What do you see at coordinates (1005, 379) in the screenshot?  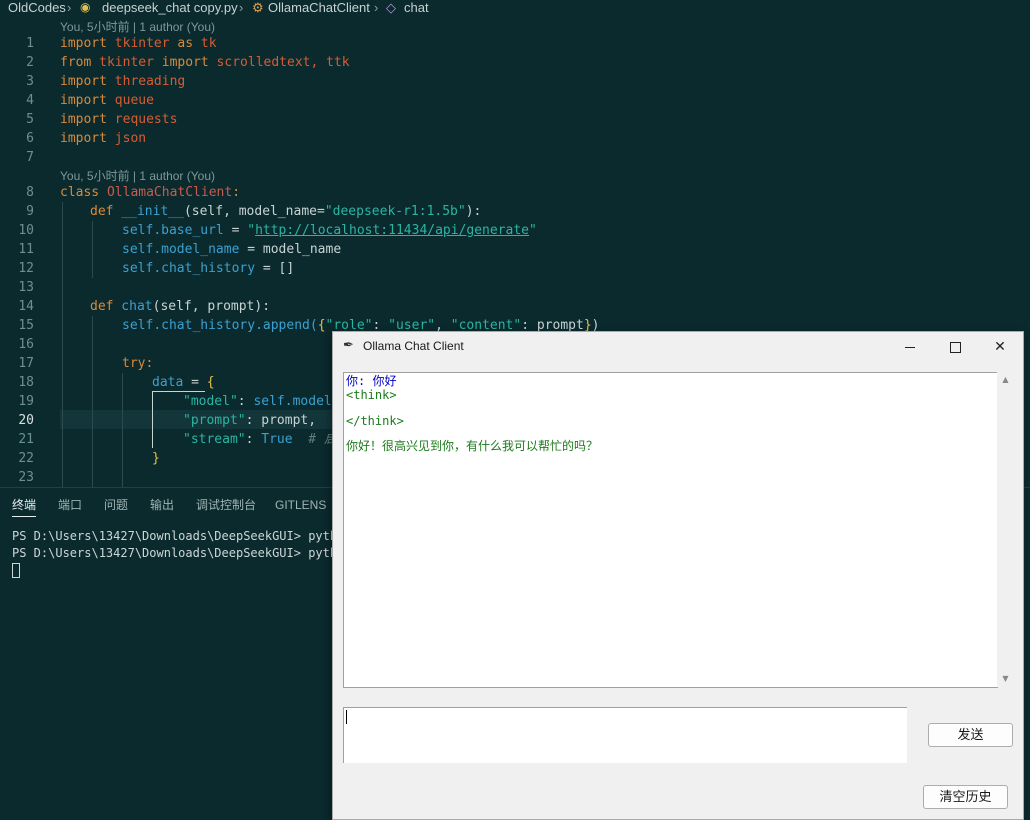 I see `scroll-up-icon: ▲` at bounding box center [1005, 379].